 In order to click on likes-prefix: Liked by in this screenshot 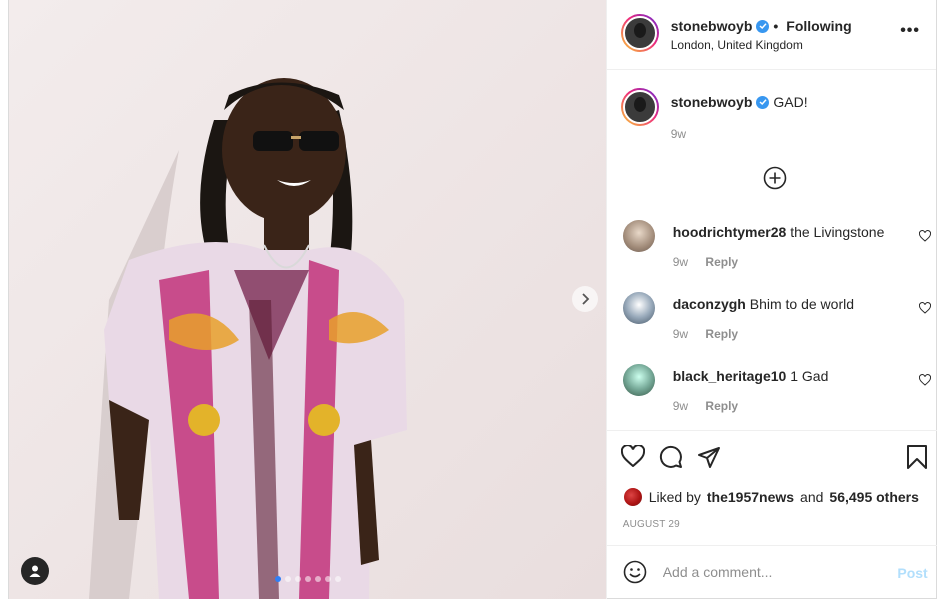, I will do `click(674, 497)`.